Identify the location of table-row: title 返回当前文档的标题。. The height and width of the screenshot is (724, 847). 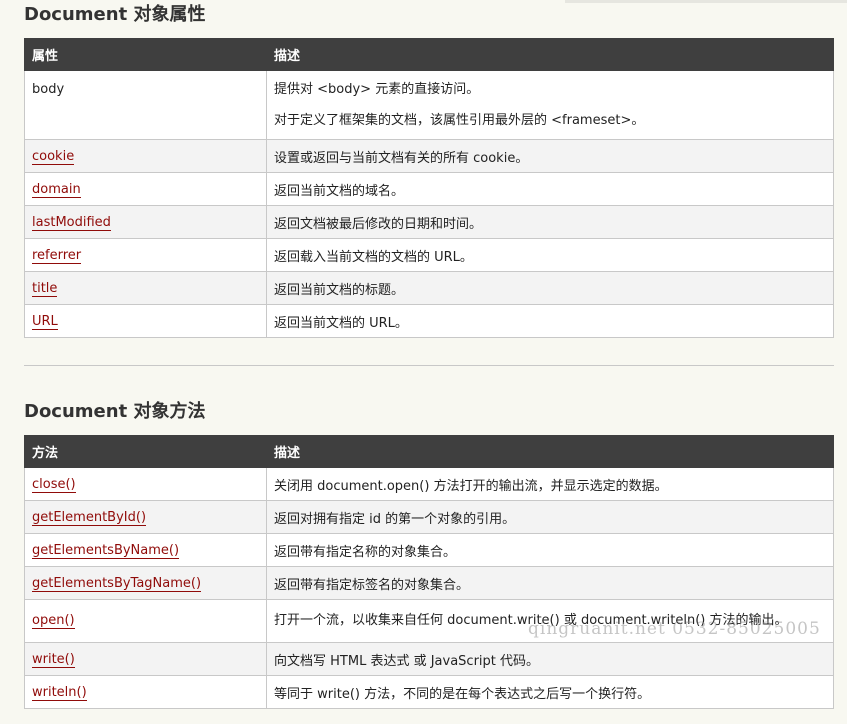
(429, 288).